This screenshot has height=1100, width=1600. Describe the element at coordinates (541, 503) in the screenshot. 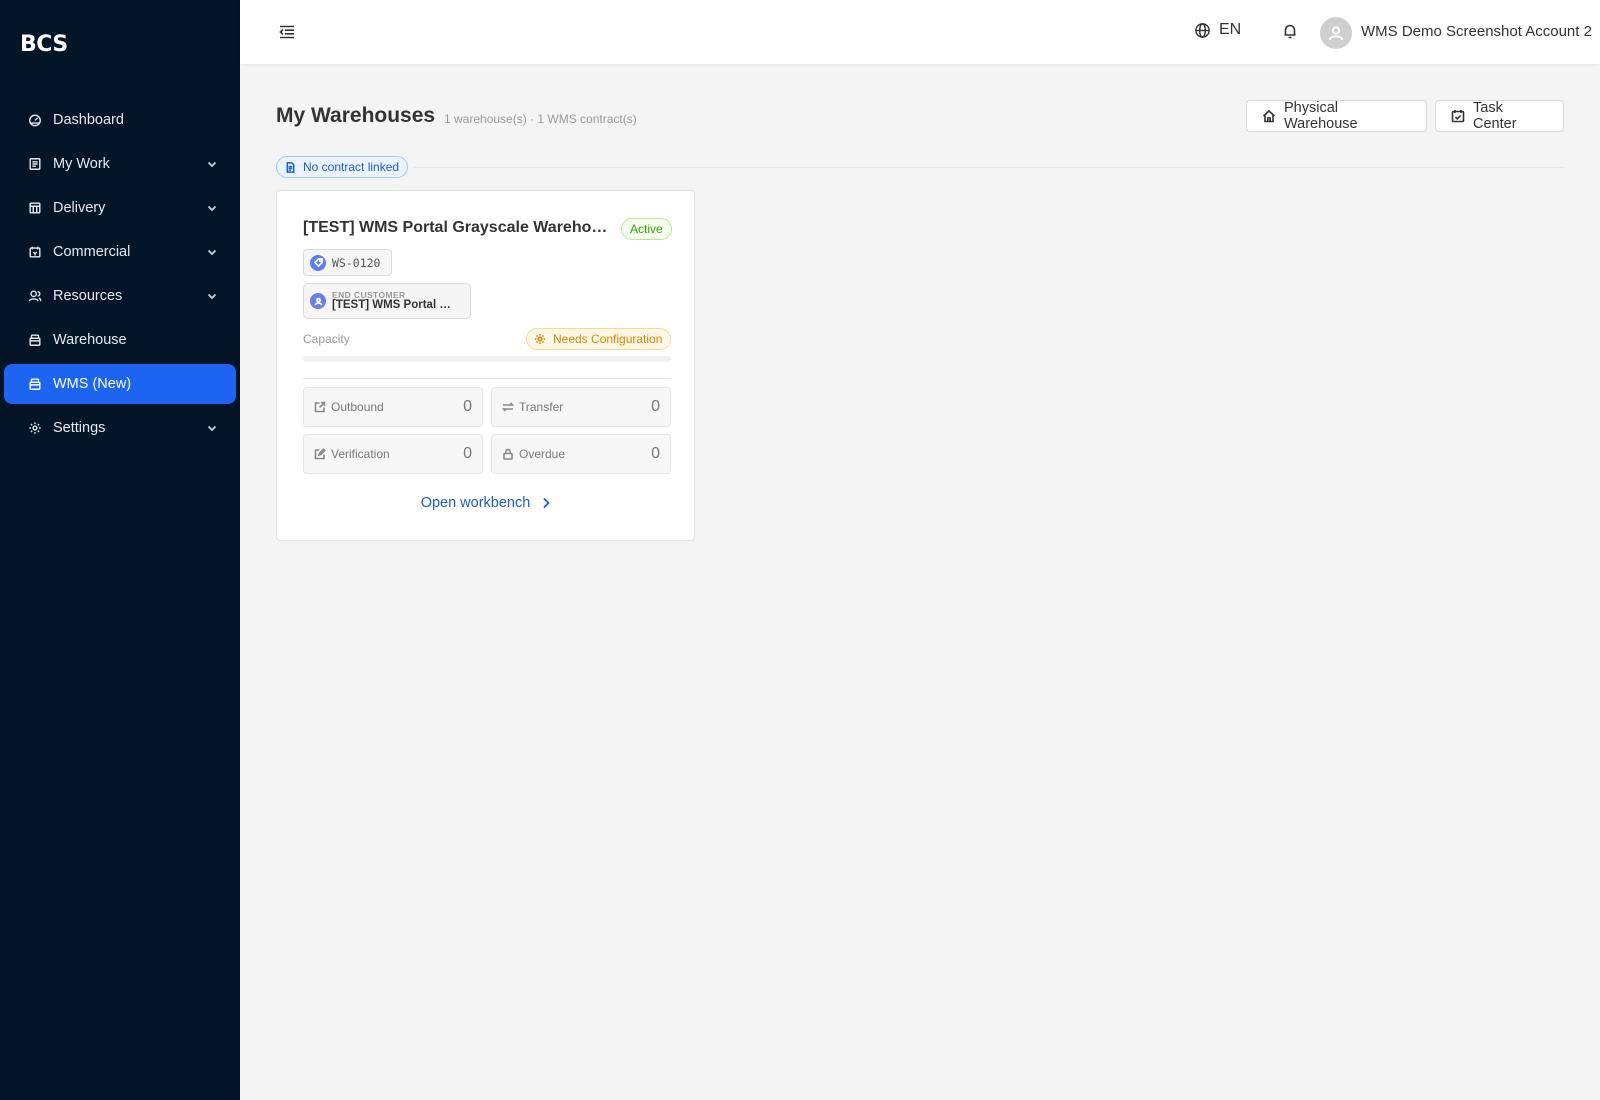

I see `chevron-right-icon` at that location.